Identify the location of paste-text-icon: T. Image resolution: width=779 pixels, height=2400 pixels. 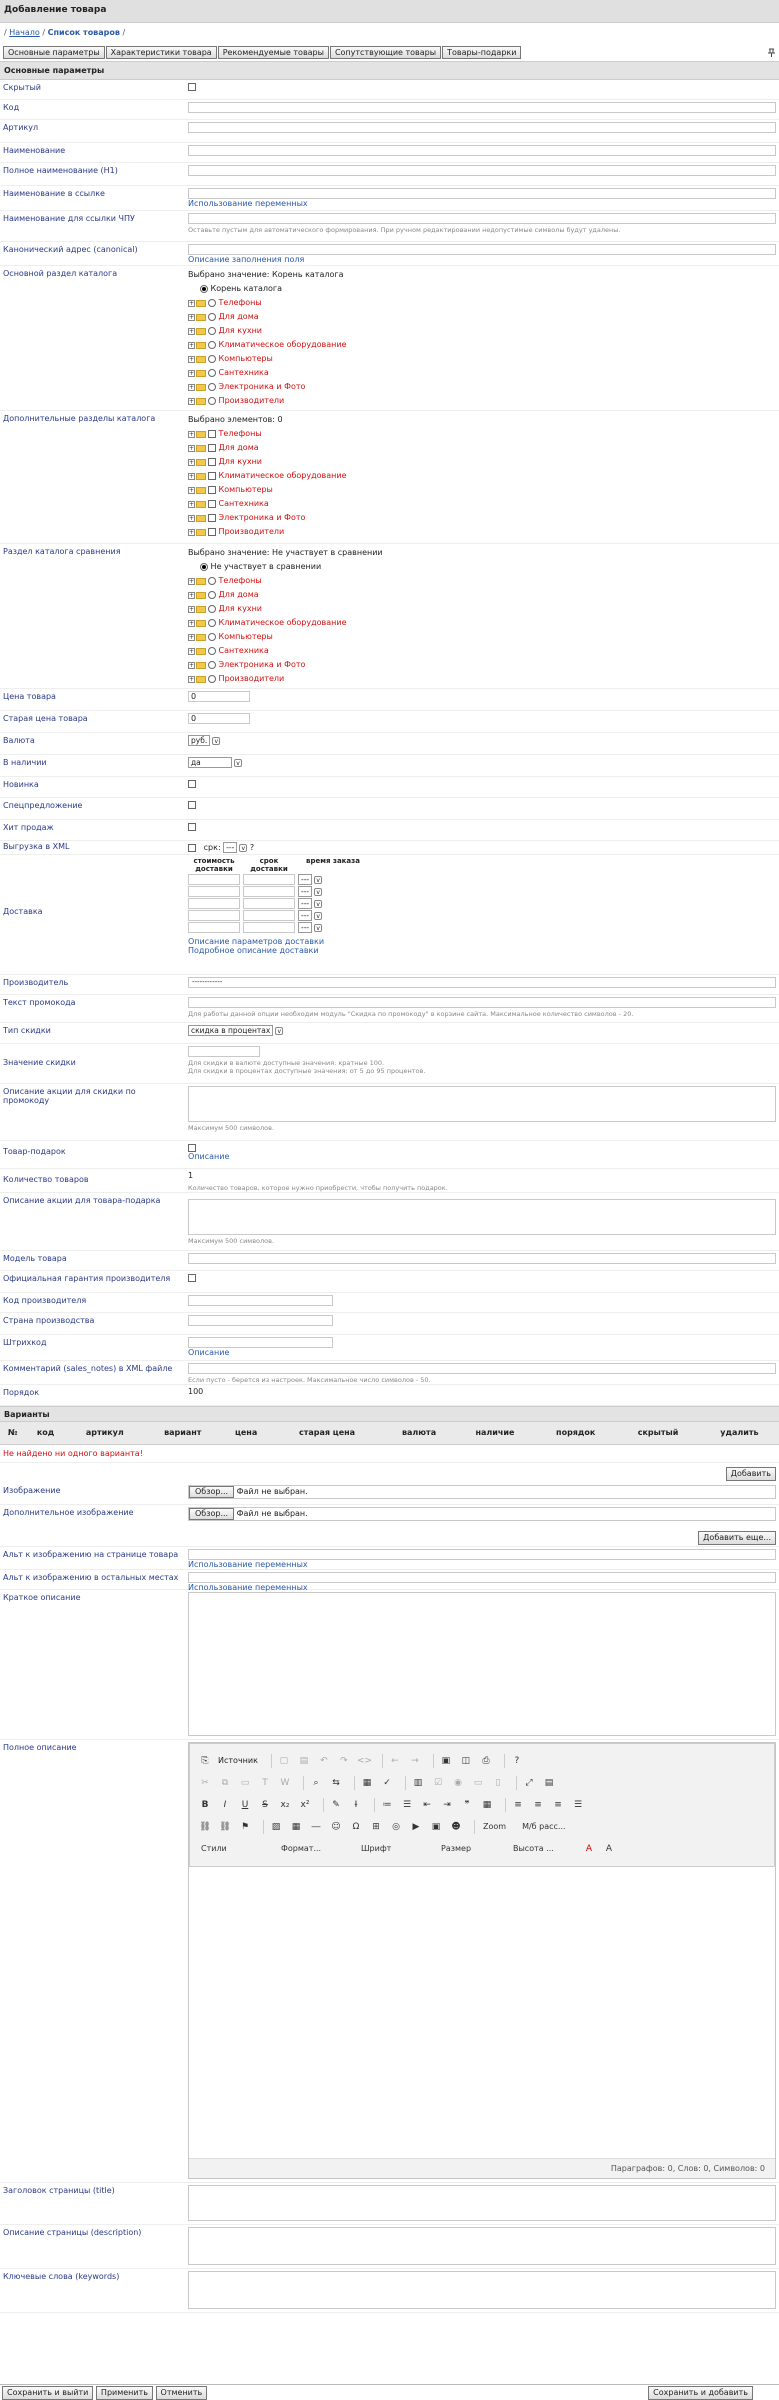
(265, 1783).